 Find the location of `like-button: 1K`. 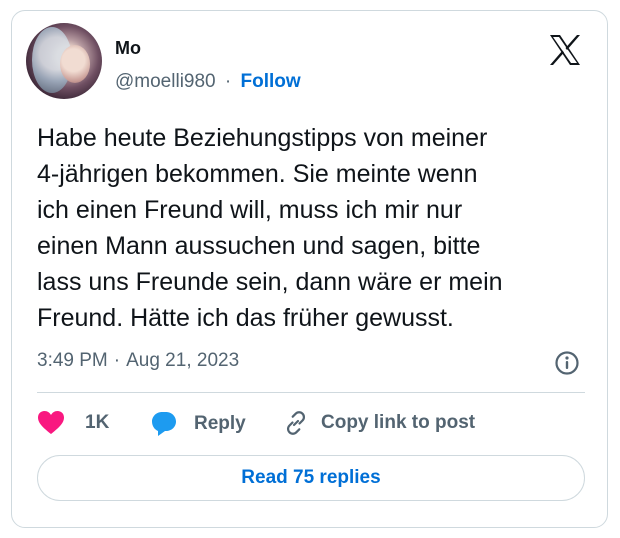

like-button: 1K is located at coordinates (73, 423).